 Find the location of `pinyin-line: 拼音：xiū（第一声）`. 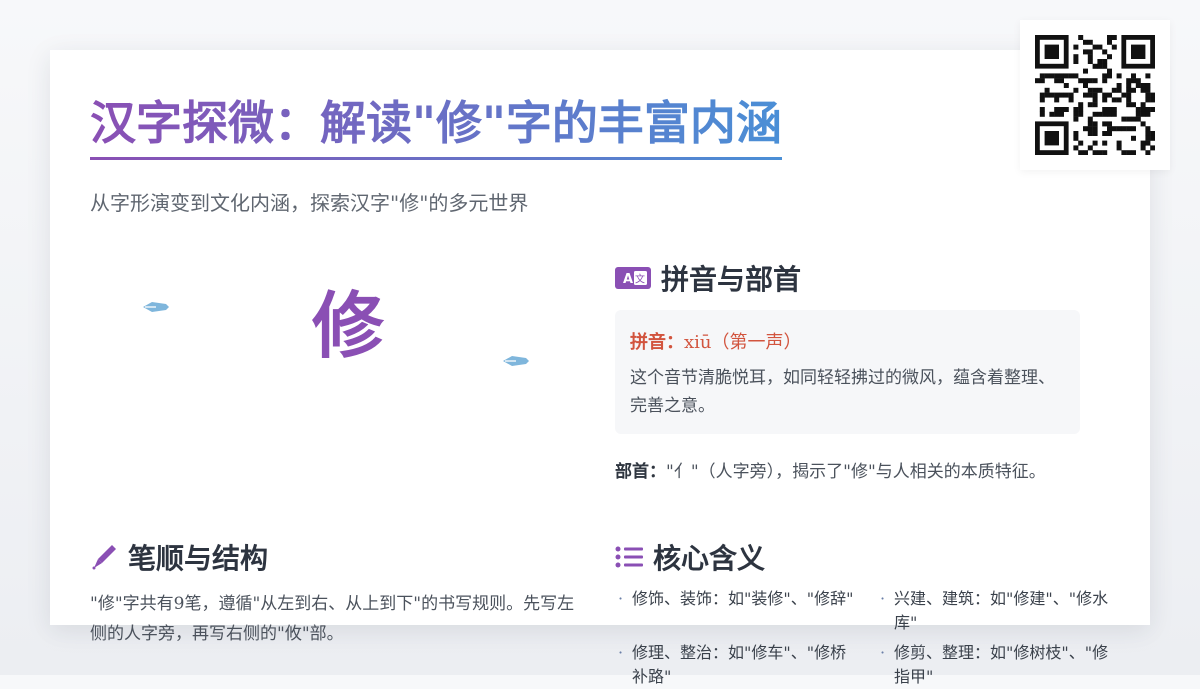

pinyin-line: 拼音：xiū（第一声） is located at coordinates (716, 341).